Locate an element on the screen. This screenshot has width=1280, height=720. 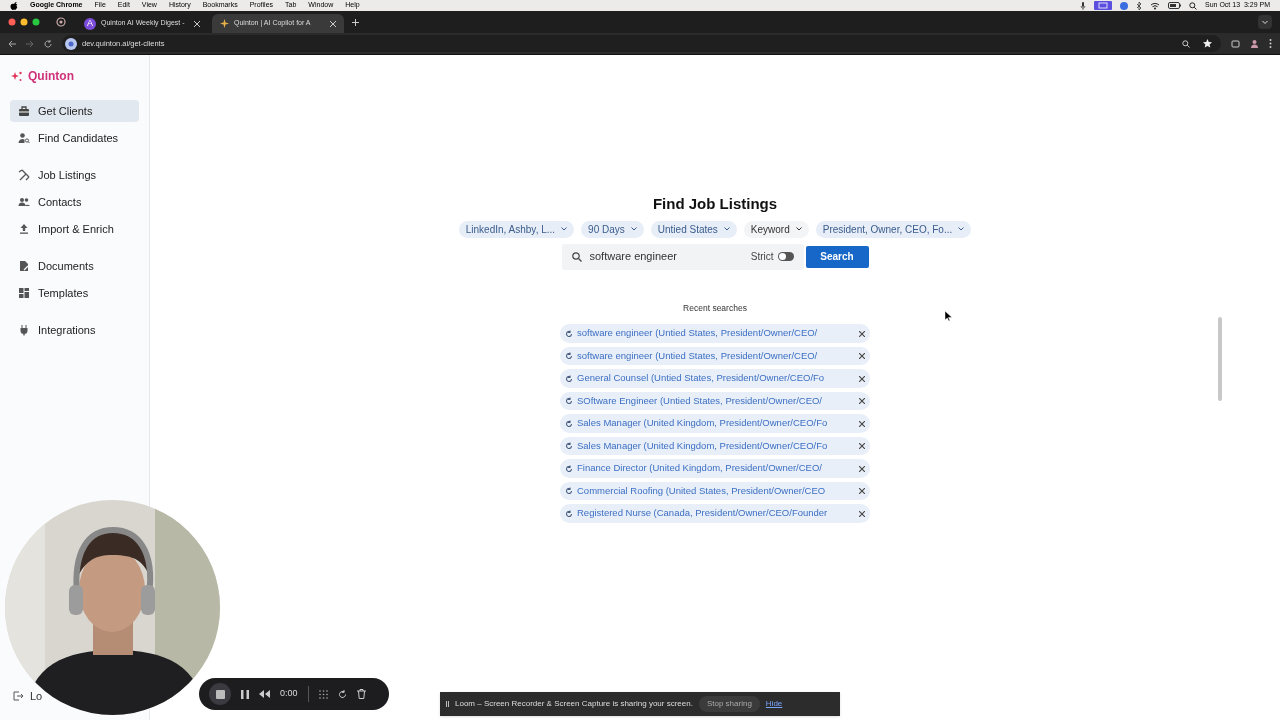
pause-icon is located at coordinates (245, 694).